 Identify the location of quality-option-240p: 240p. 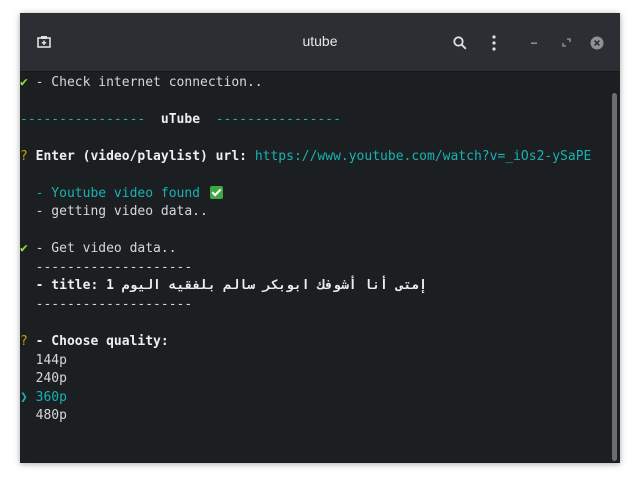
(43, 379).